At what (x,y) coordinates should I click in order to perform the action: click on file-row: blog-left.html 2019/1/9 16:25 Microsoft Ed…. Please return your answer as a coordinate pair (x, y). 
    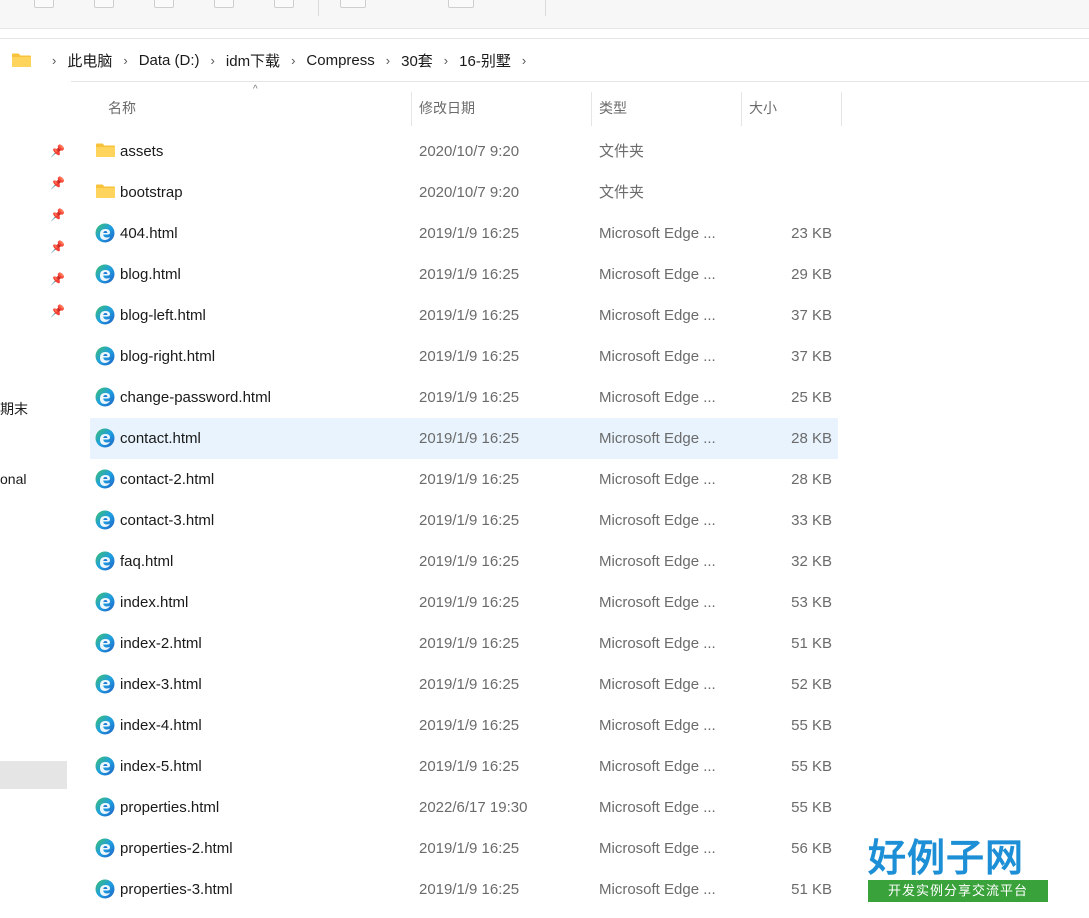
    Looking at the image, I should click on (464, 315).